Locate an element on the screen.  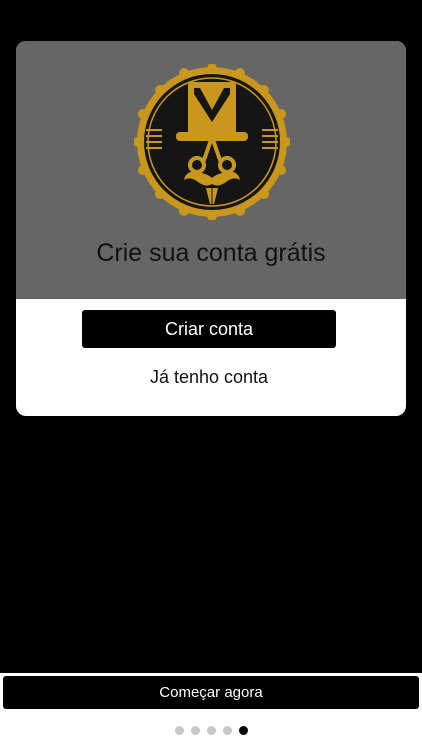
pagination-dots is located at coordinates (211, 731).